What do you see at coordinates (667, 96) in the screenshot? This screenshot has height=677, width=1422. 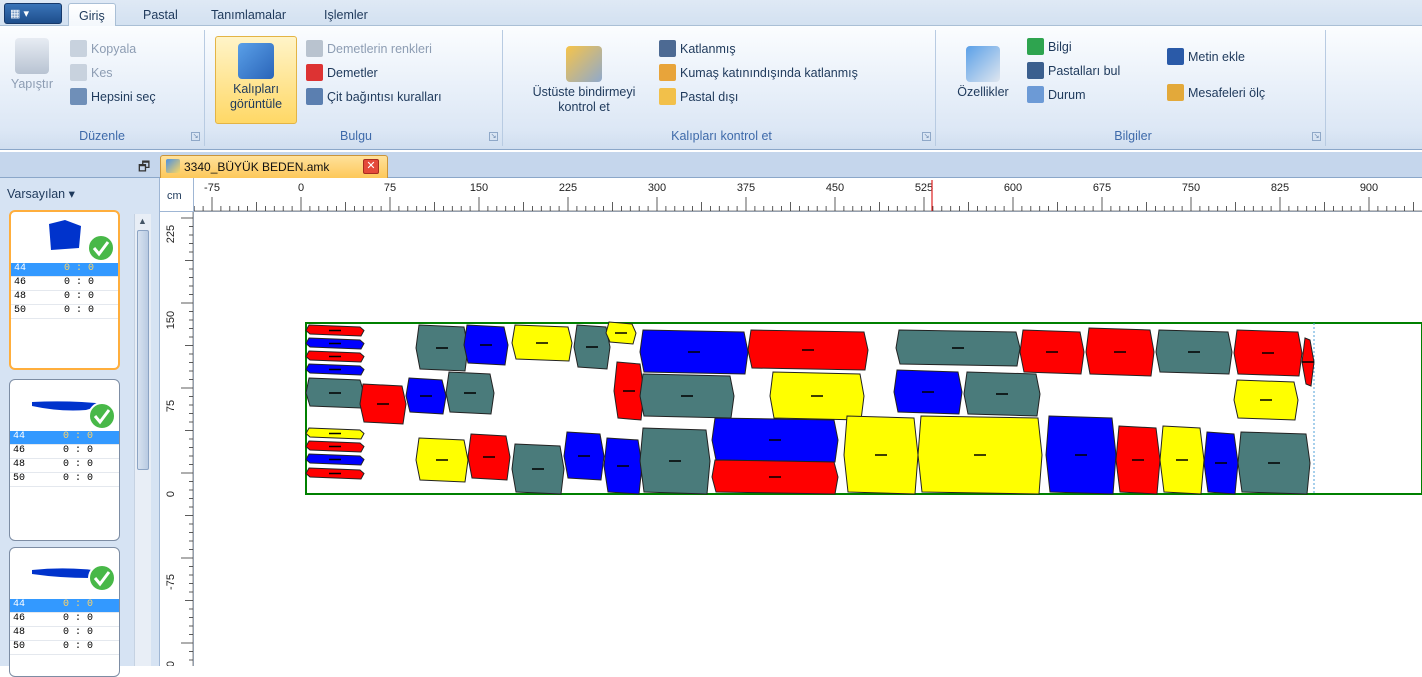 I see `outside-marker-icon` at bounding box center [667, 96].